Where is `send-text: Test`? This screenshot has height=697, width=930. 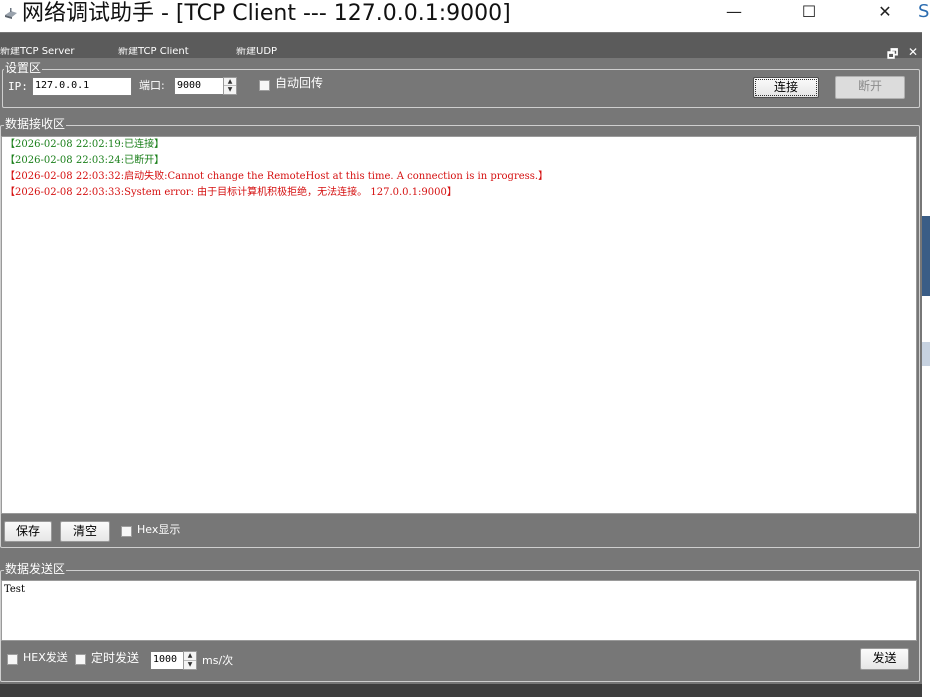
send-text: Test is located at coordinates (14, 589).